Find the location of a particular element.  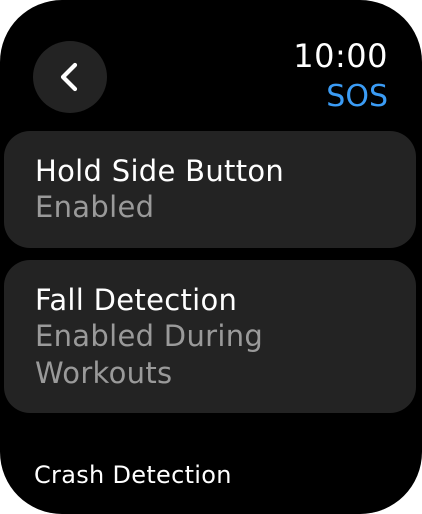

back-button is located at coordinates (70, 77).